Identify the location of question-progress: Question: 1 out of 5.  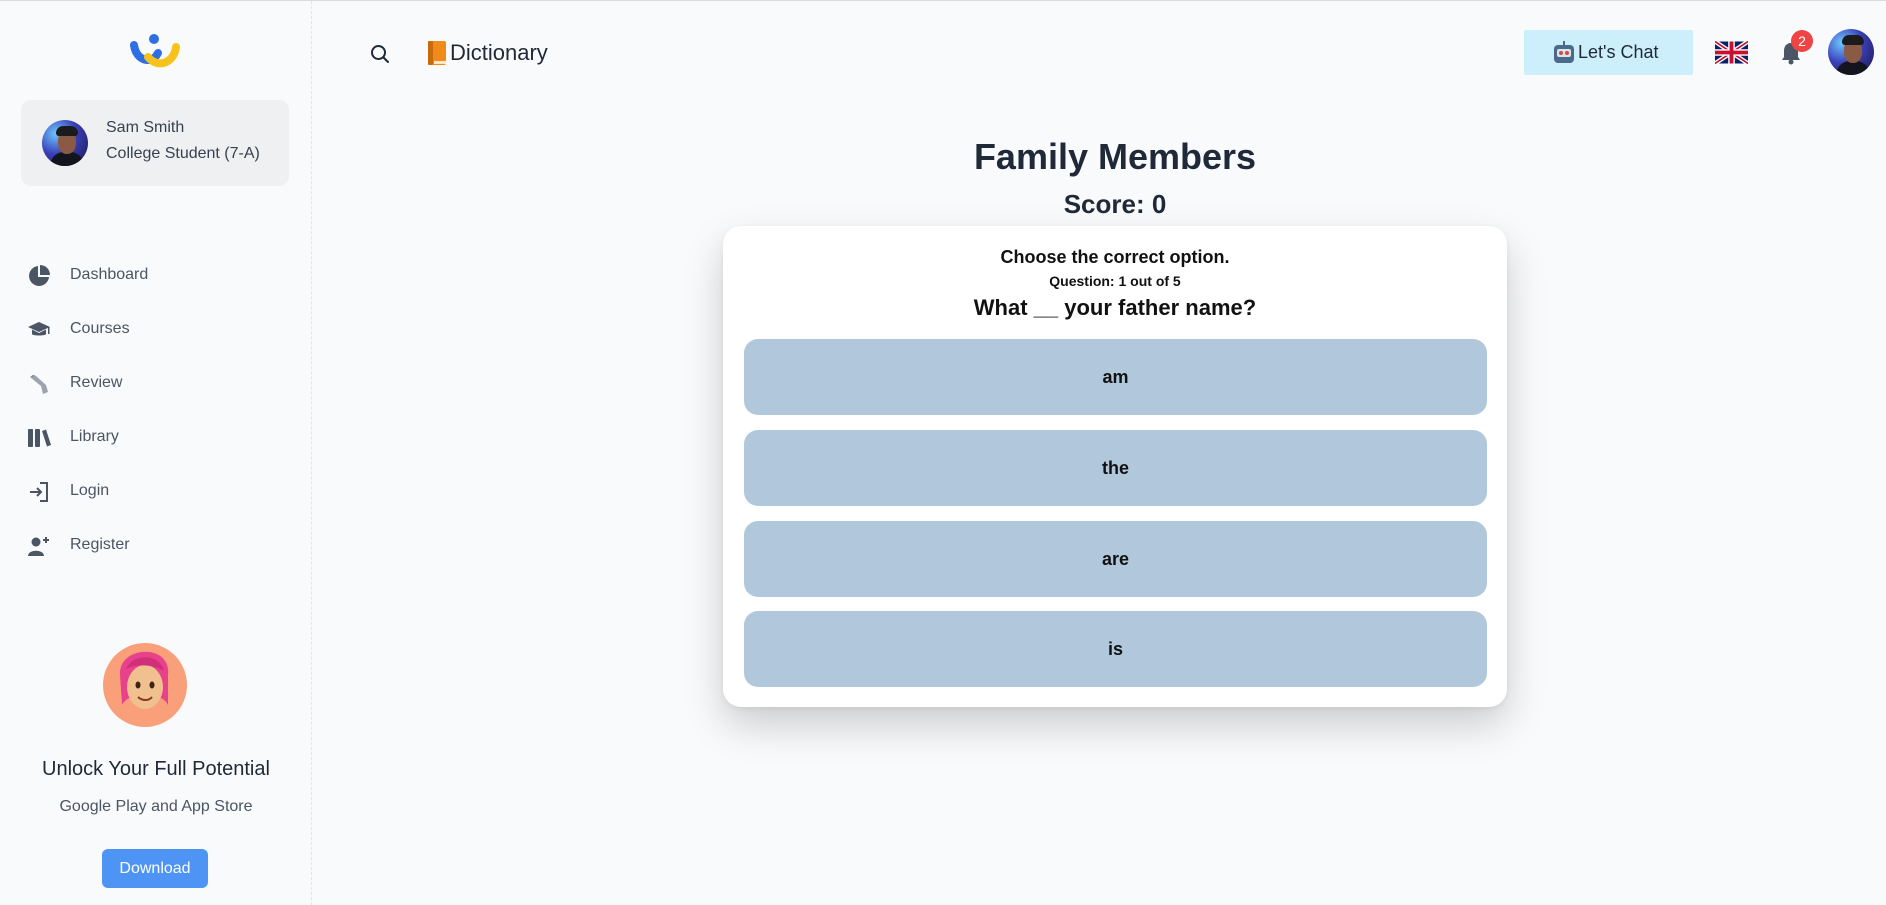
(1115, 281).